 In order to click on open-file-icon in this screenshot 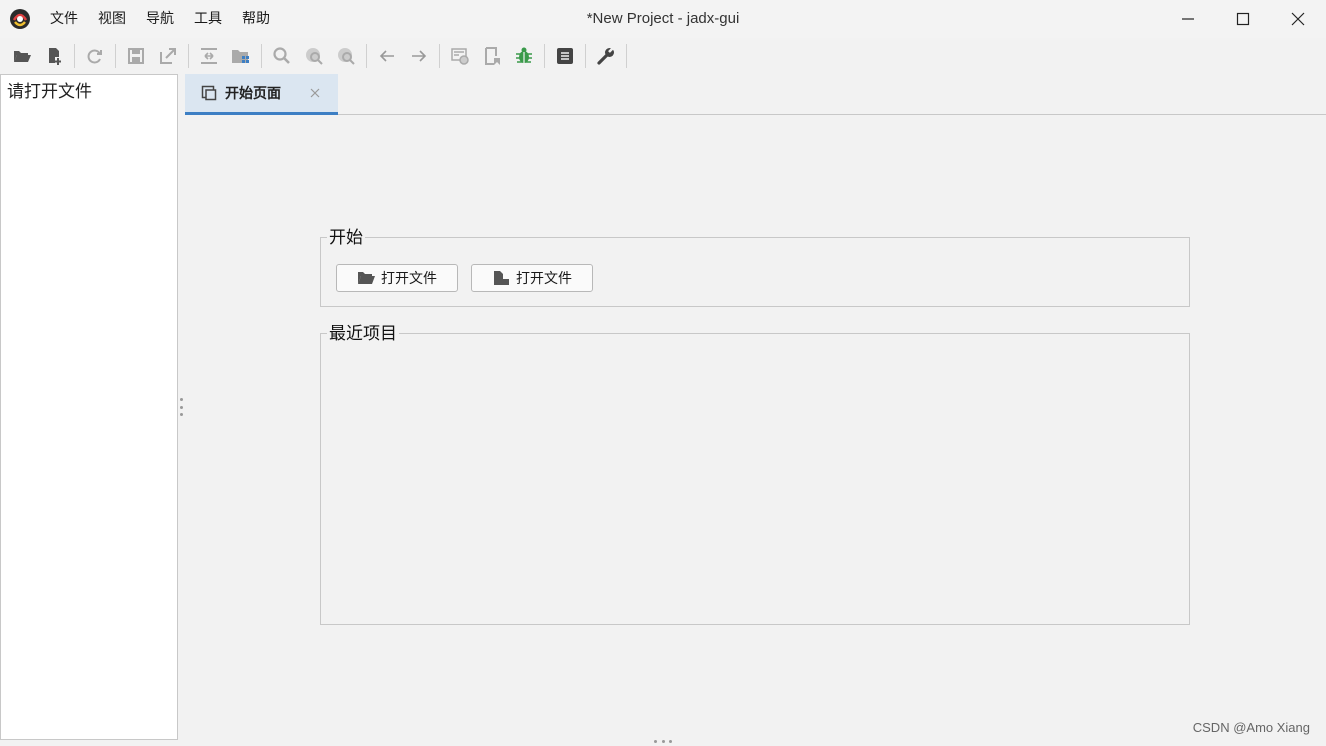, I will do `click(22, 56)`.